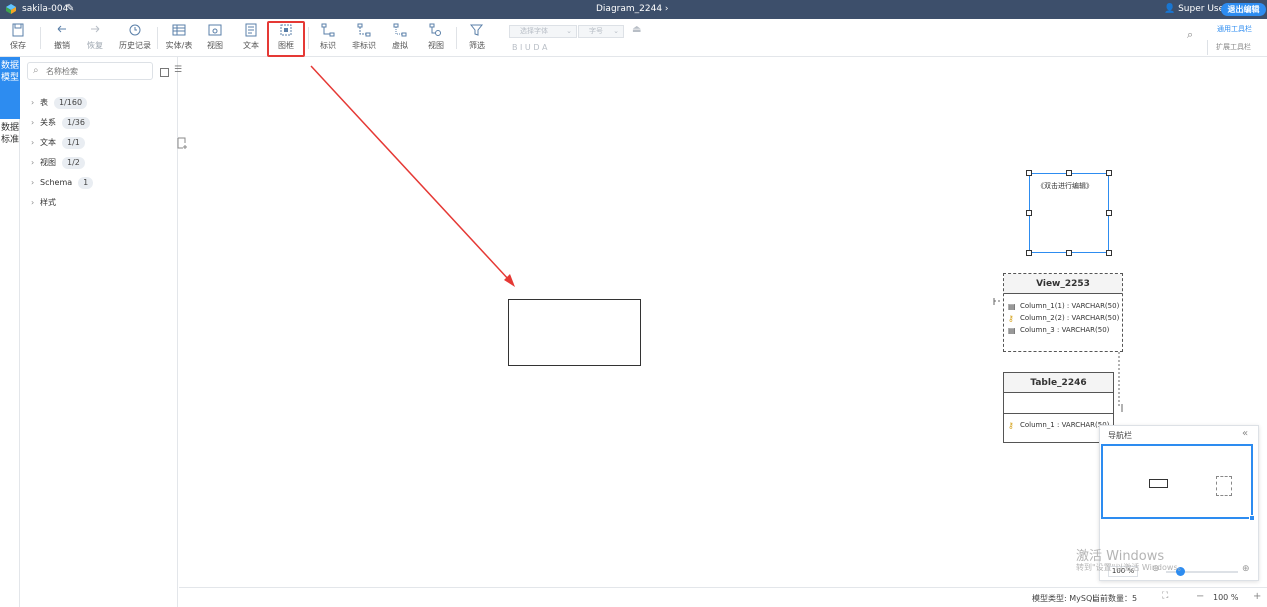 The height and width of the screenshot is (607, 1267). Describe the element at coordinates (1196, 9) in the screenshot. I see `user-menu: 👤 Super User` at that location.